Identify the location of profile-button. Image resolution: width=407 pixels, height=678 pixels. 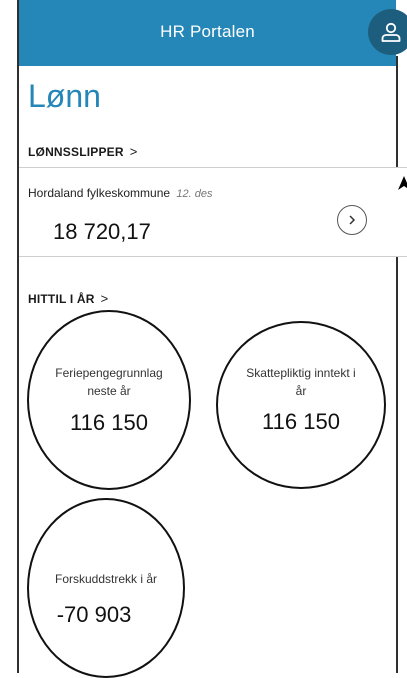
(387, 32).